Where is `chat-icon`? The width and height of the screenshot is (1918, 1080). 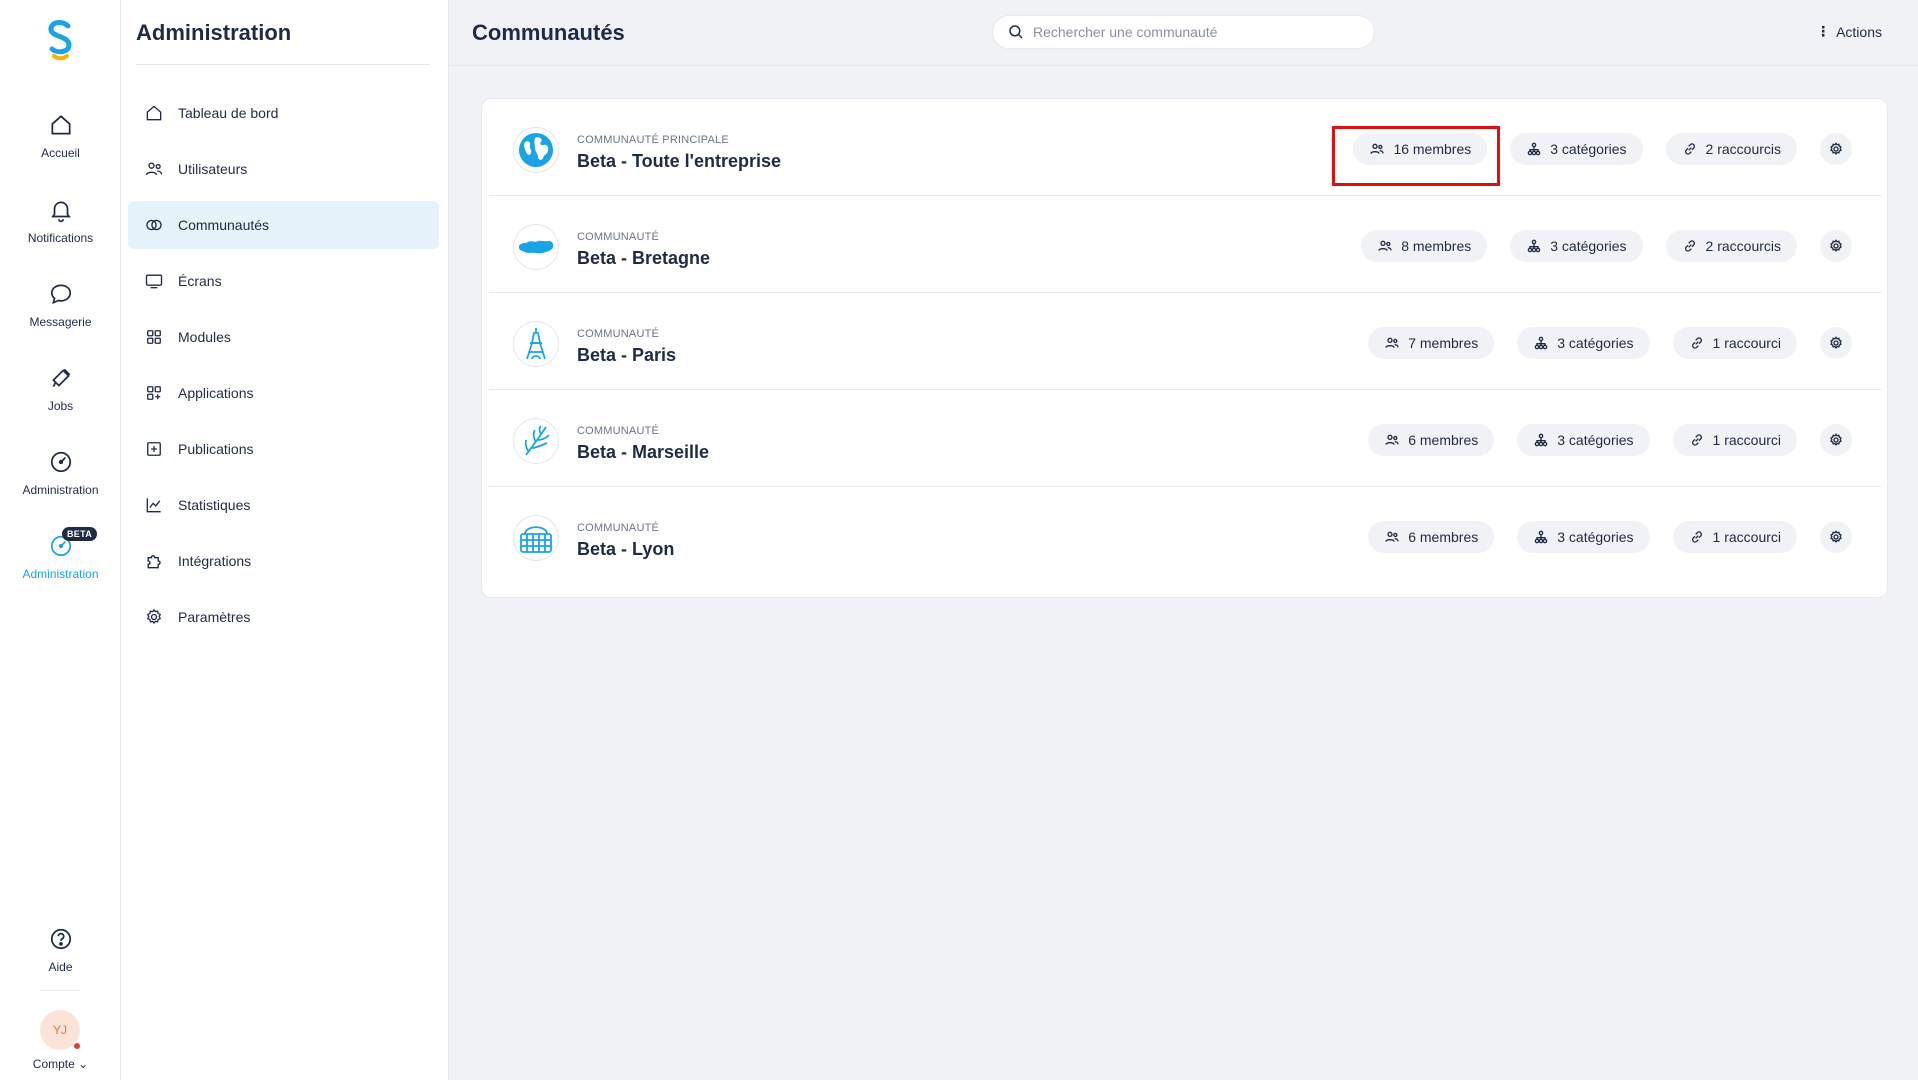 chat-icon is located at coordinates (60, 294).